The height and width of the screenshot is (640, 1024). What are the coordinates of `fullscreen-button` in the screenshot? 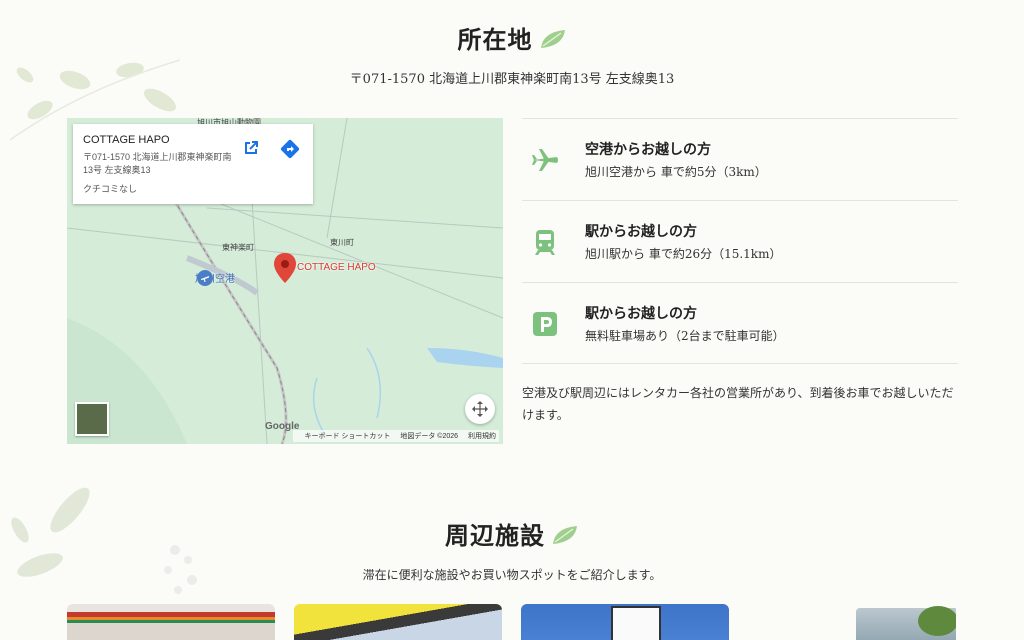 It's located at (480, 409).